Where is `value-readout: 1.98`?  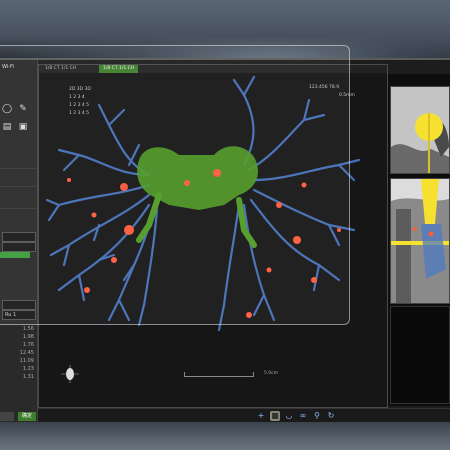
value-readout: 1.98 is located at coordinates (28, 337).